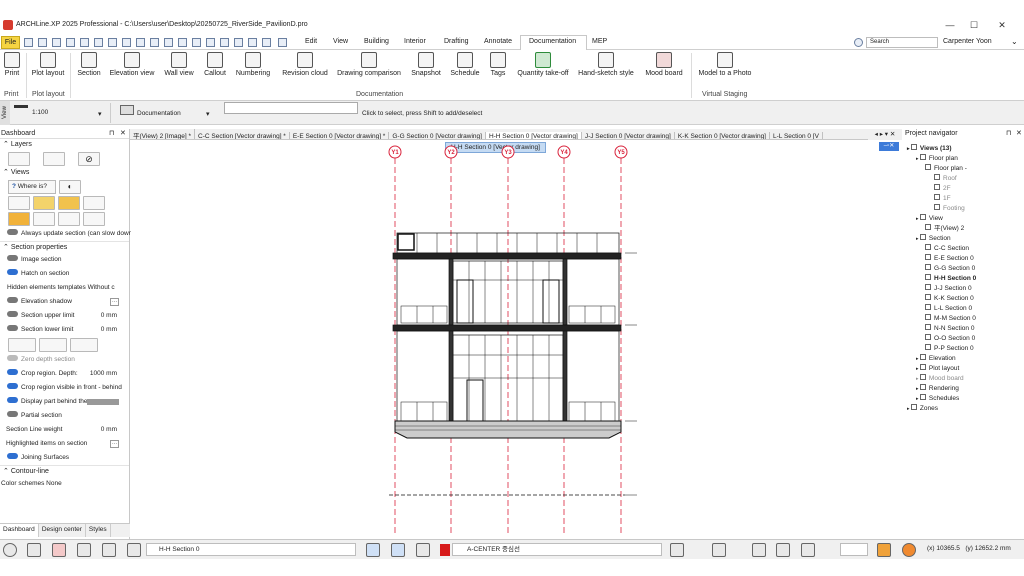 This screenshot has width=1024, height=576. What do you see at coordinates (12, 64) in the screenshot?
I see `print-button: Print` at bounding box center [12, 64].